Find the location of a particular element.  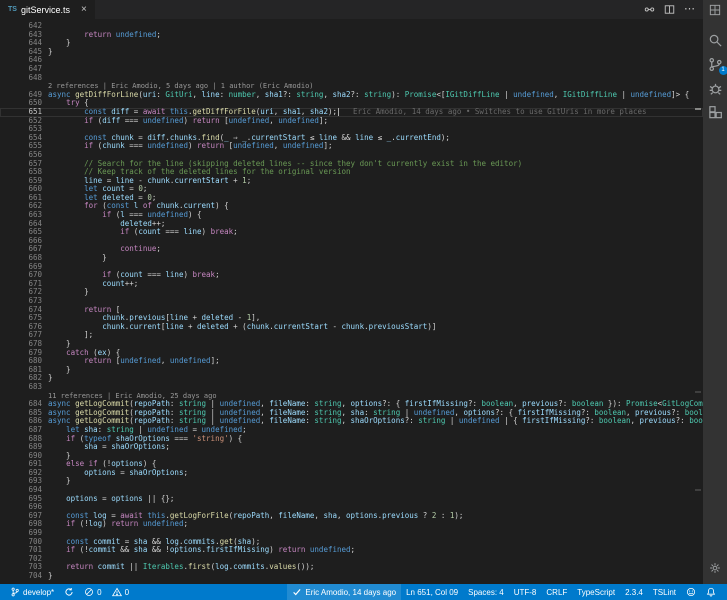

code-text: return [ is located at coordinates (375, 310).